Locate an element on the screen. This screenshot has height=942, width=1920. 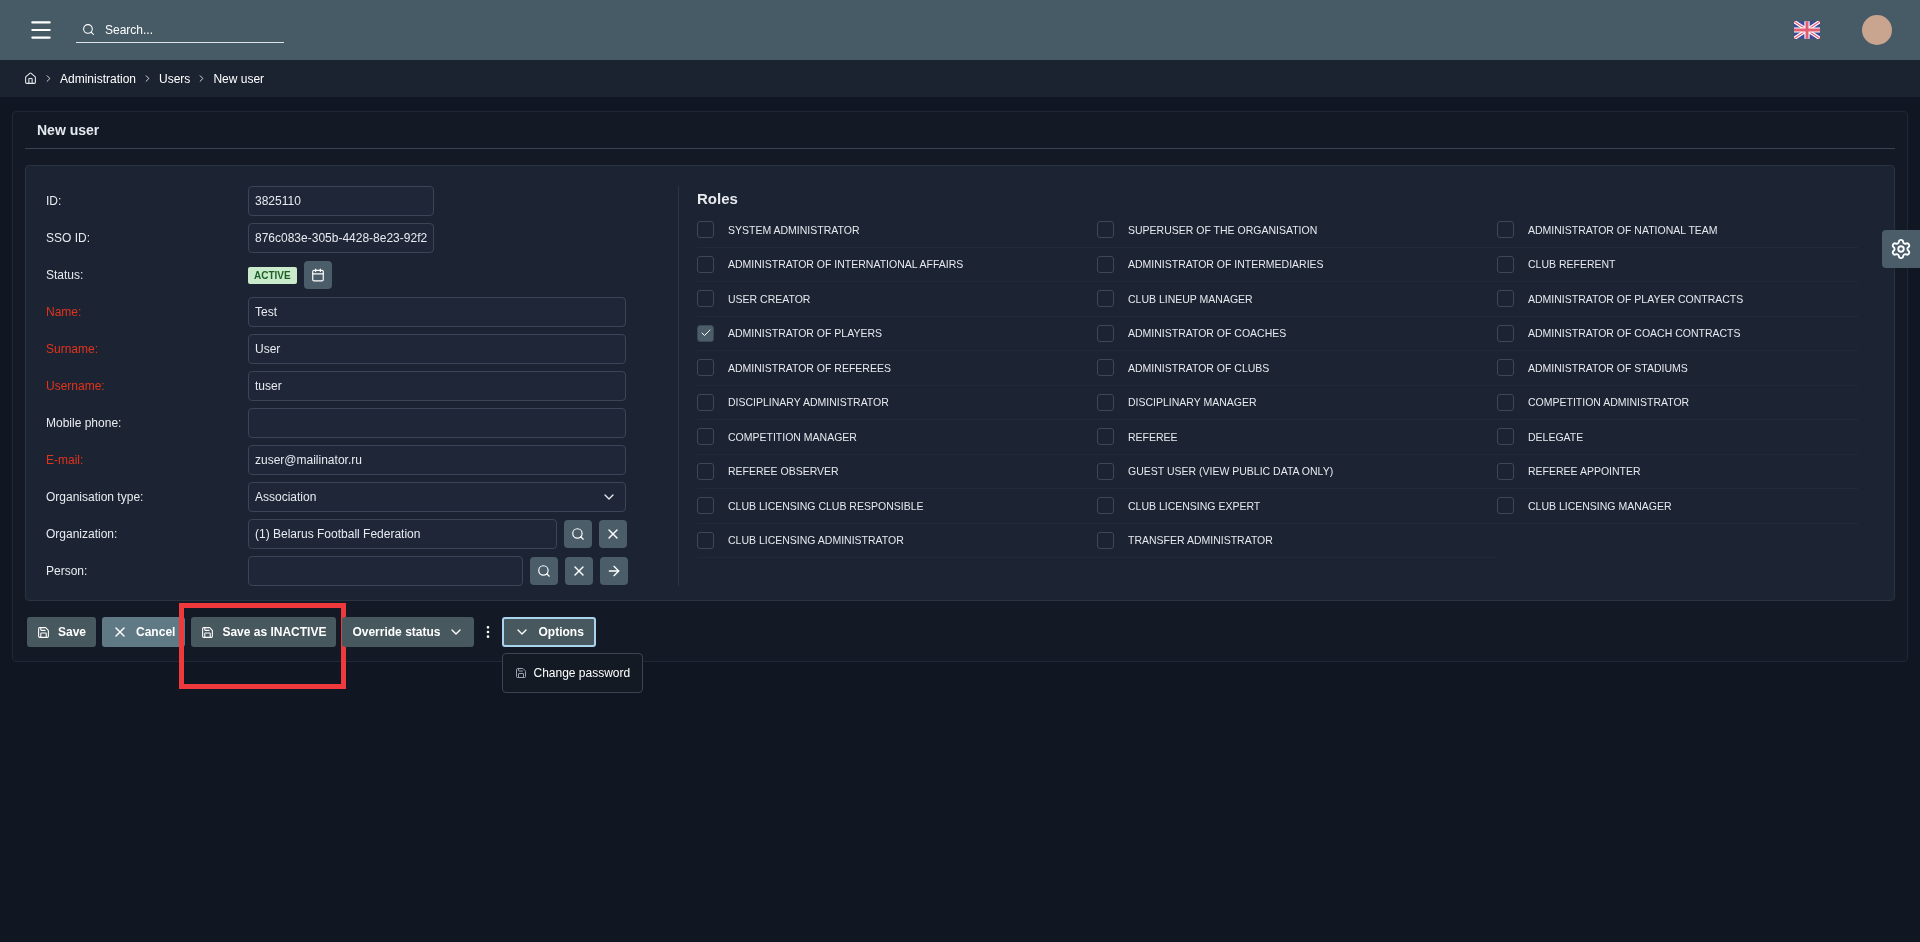
text-field: 876c083e-305b-4428-8e23-92f2 is located at coordinates (341, 238).